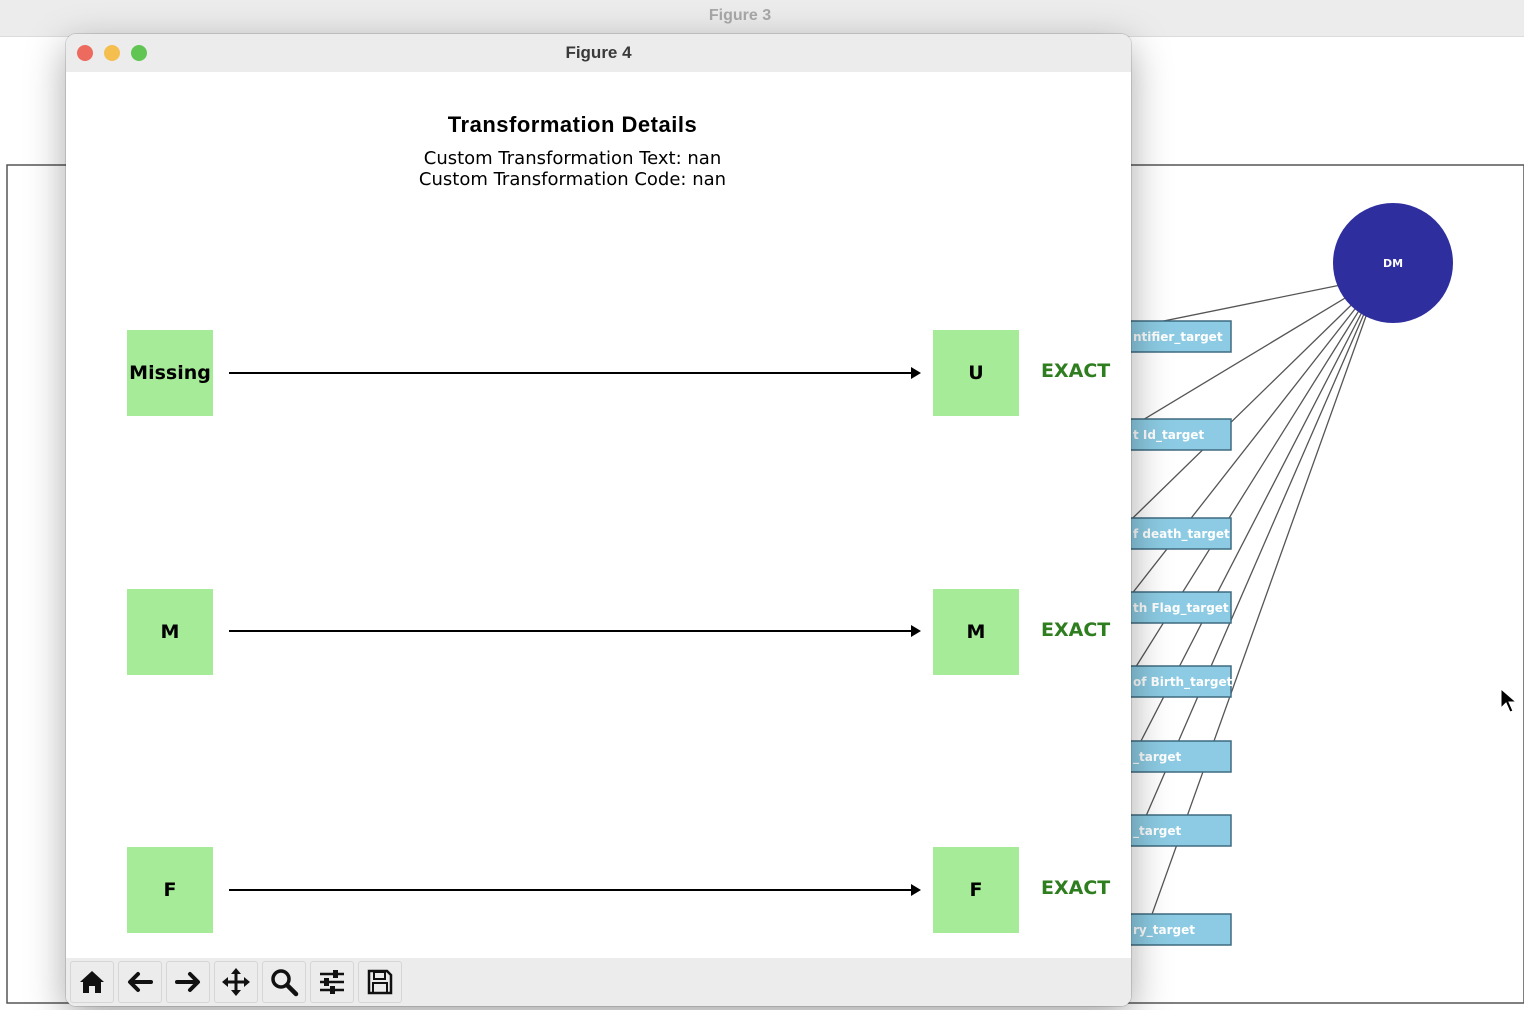 This screenshot has height=1010, width=1524. I want to click on home-icon, so click(92, 982).